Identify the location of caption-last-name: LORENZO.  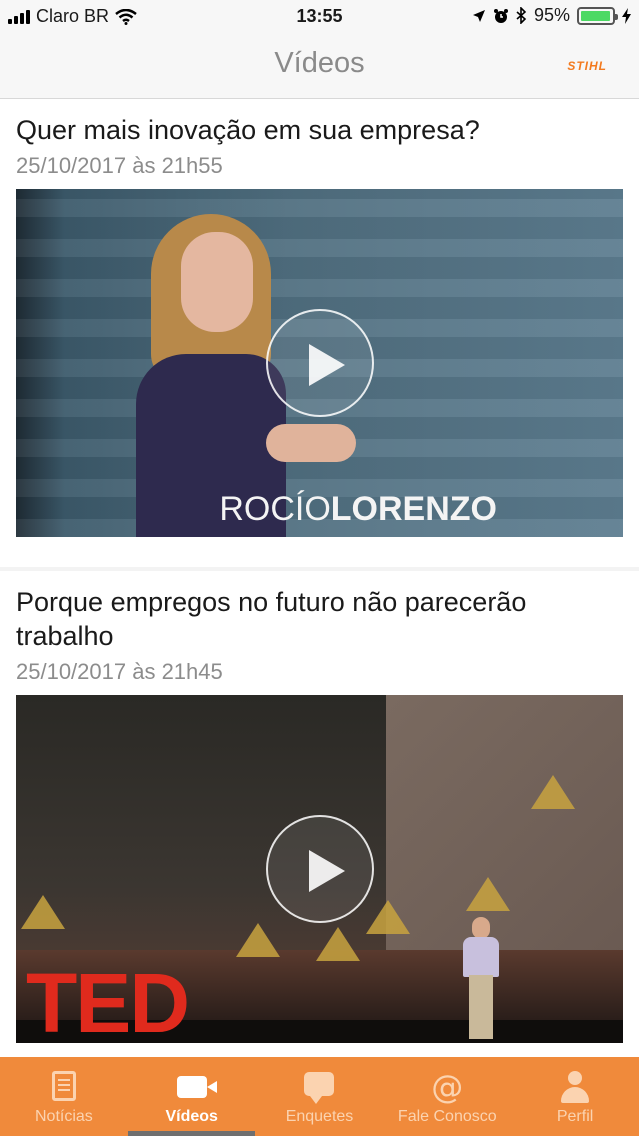
(413, 509).